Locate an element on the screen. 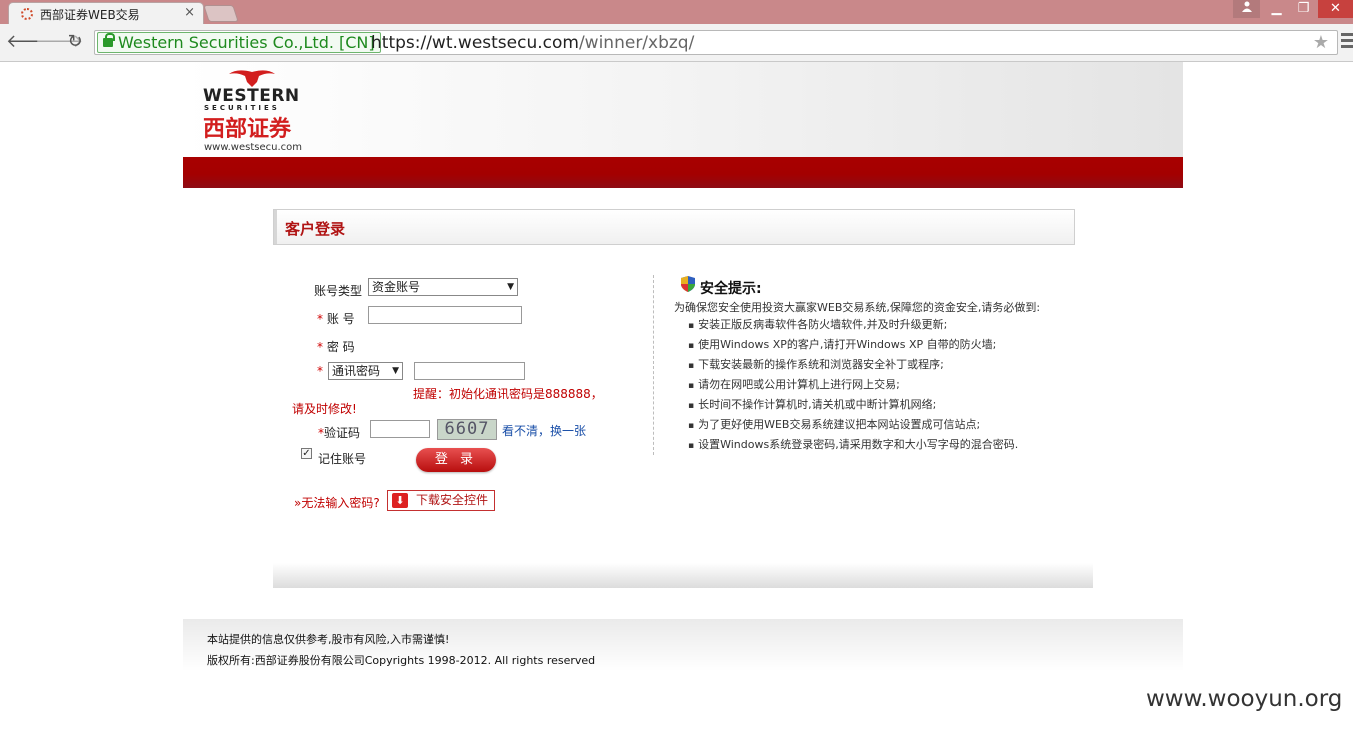 This screenshot has height=730, width=1353. url-path: /winner/xbzq/ is located at coordinates (636, 43).